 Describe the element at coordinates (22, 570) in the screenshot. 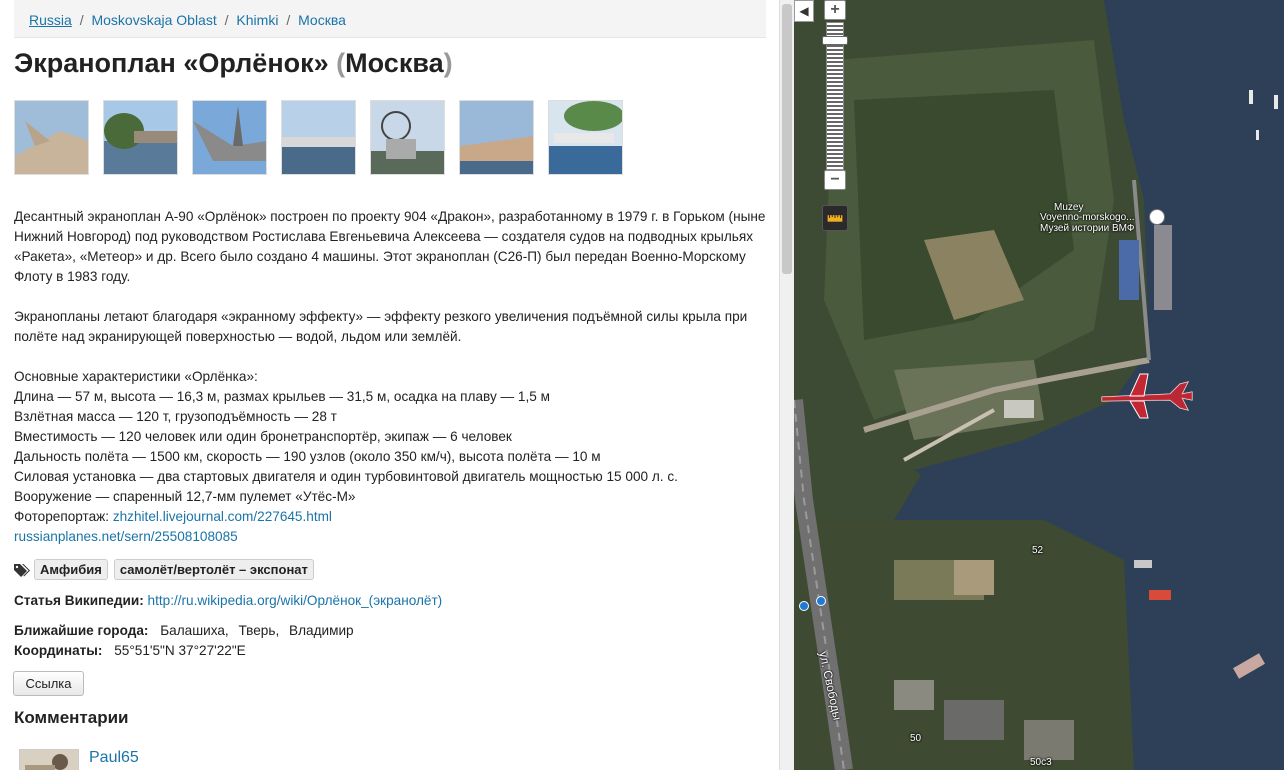

I see `tags-icon` at that location.